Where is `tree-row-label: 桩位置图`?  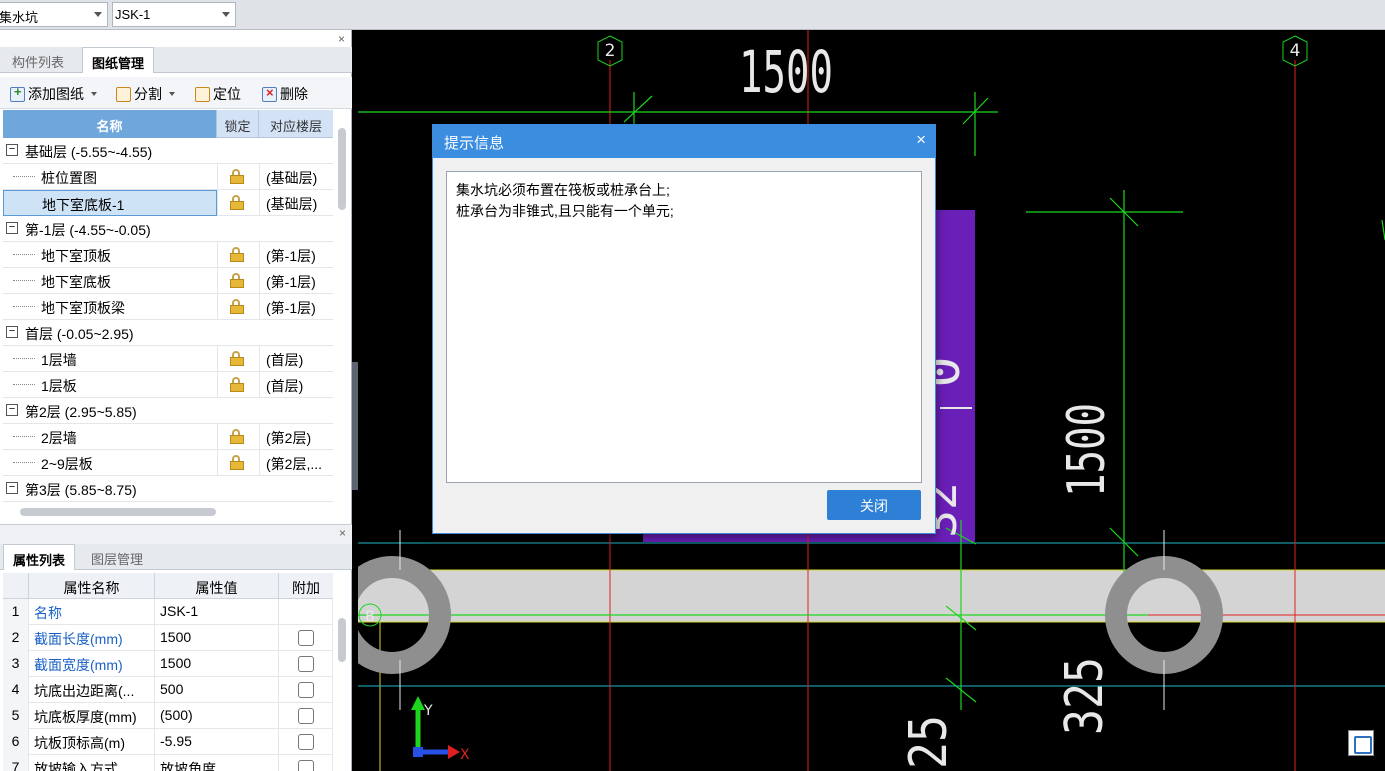 tree-row-label: 桩位置图 is located at coordinates (69, 178).